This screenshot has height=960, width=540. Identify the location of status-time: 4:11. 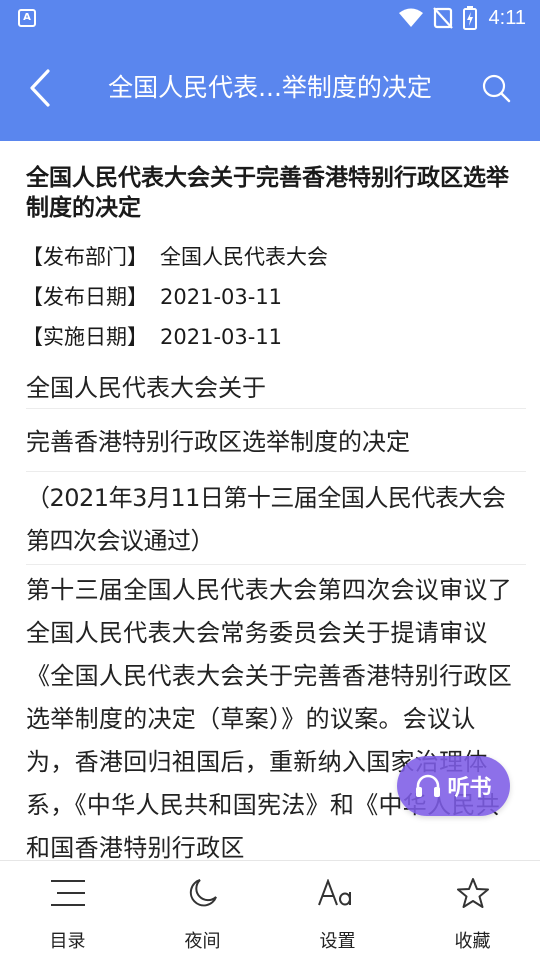
(507, 17).